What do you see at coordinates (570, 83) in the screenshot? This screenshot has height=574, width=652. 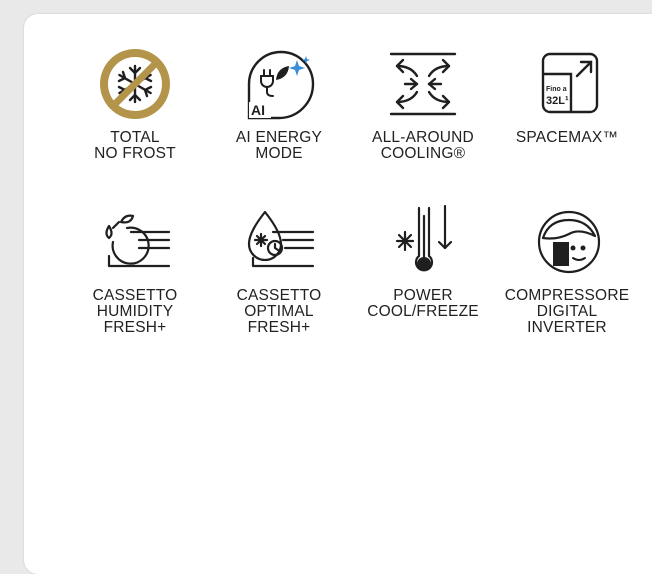 I see `spacemax-icon: Fino a 32L¹` at bounding box center [570, 83].